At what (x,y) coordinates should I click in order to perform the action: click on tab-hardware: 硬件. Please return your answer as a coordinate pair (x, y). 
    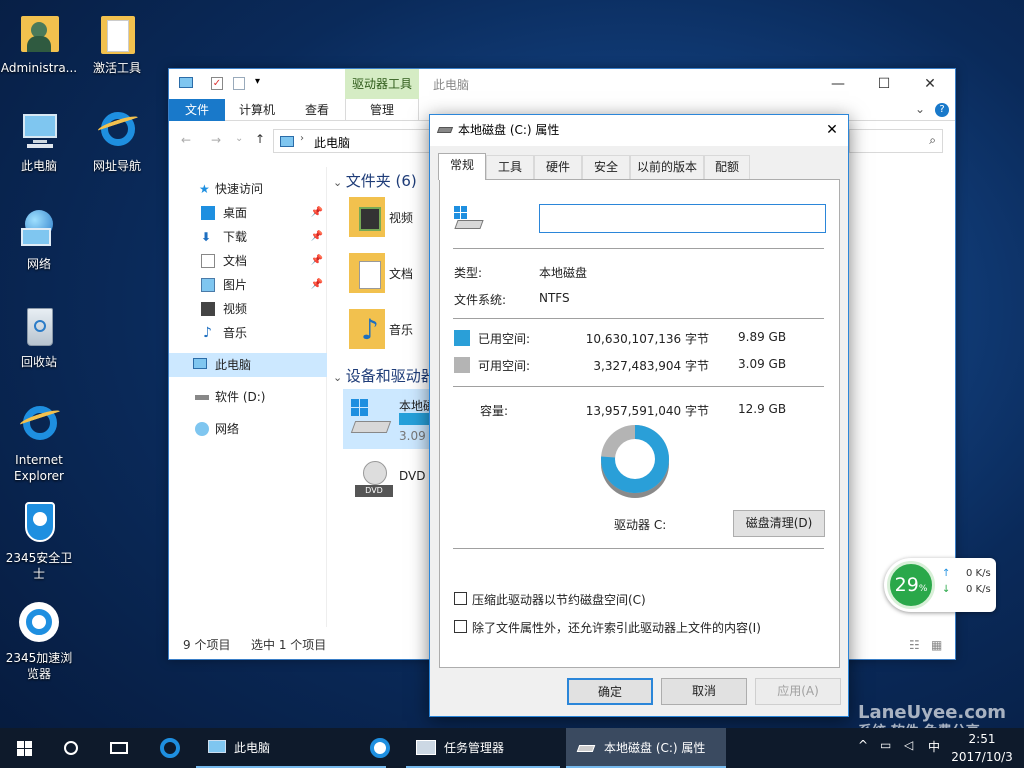
    Looking at the image, I should click on (558, 167).